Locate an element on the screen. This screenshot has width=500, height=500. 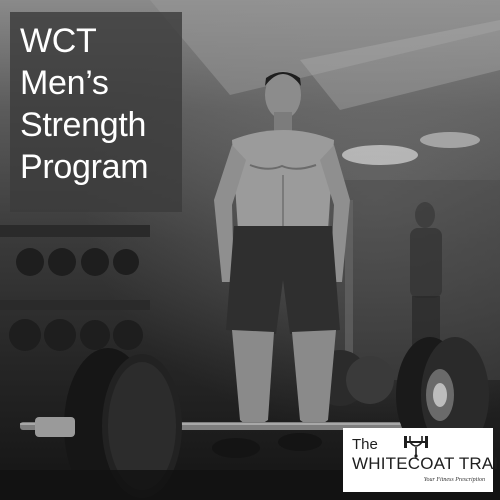
program-title-box: WCT Men’s Strength Program is located at coordinates (96, 112).